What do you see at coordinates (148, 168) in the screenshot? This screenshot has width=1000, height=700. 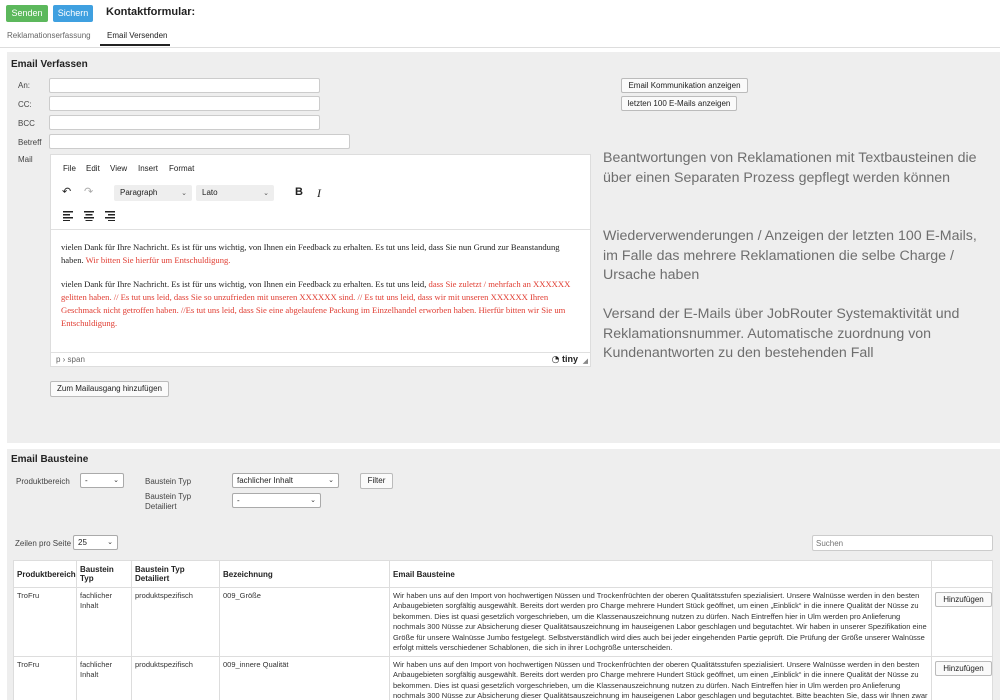 I see `menu-insert: Insert` at bounding box center [148, 168].